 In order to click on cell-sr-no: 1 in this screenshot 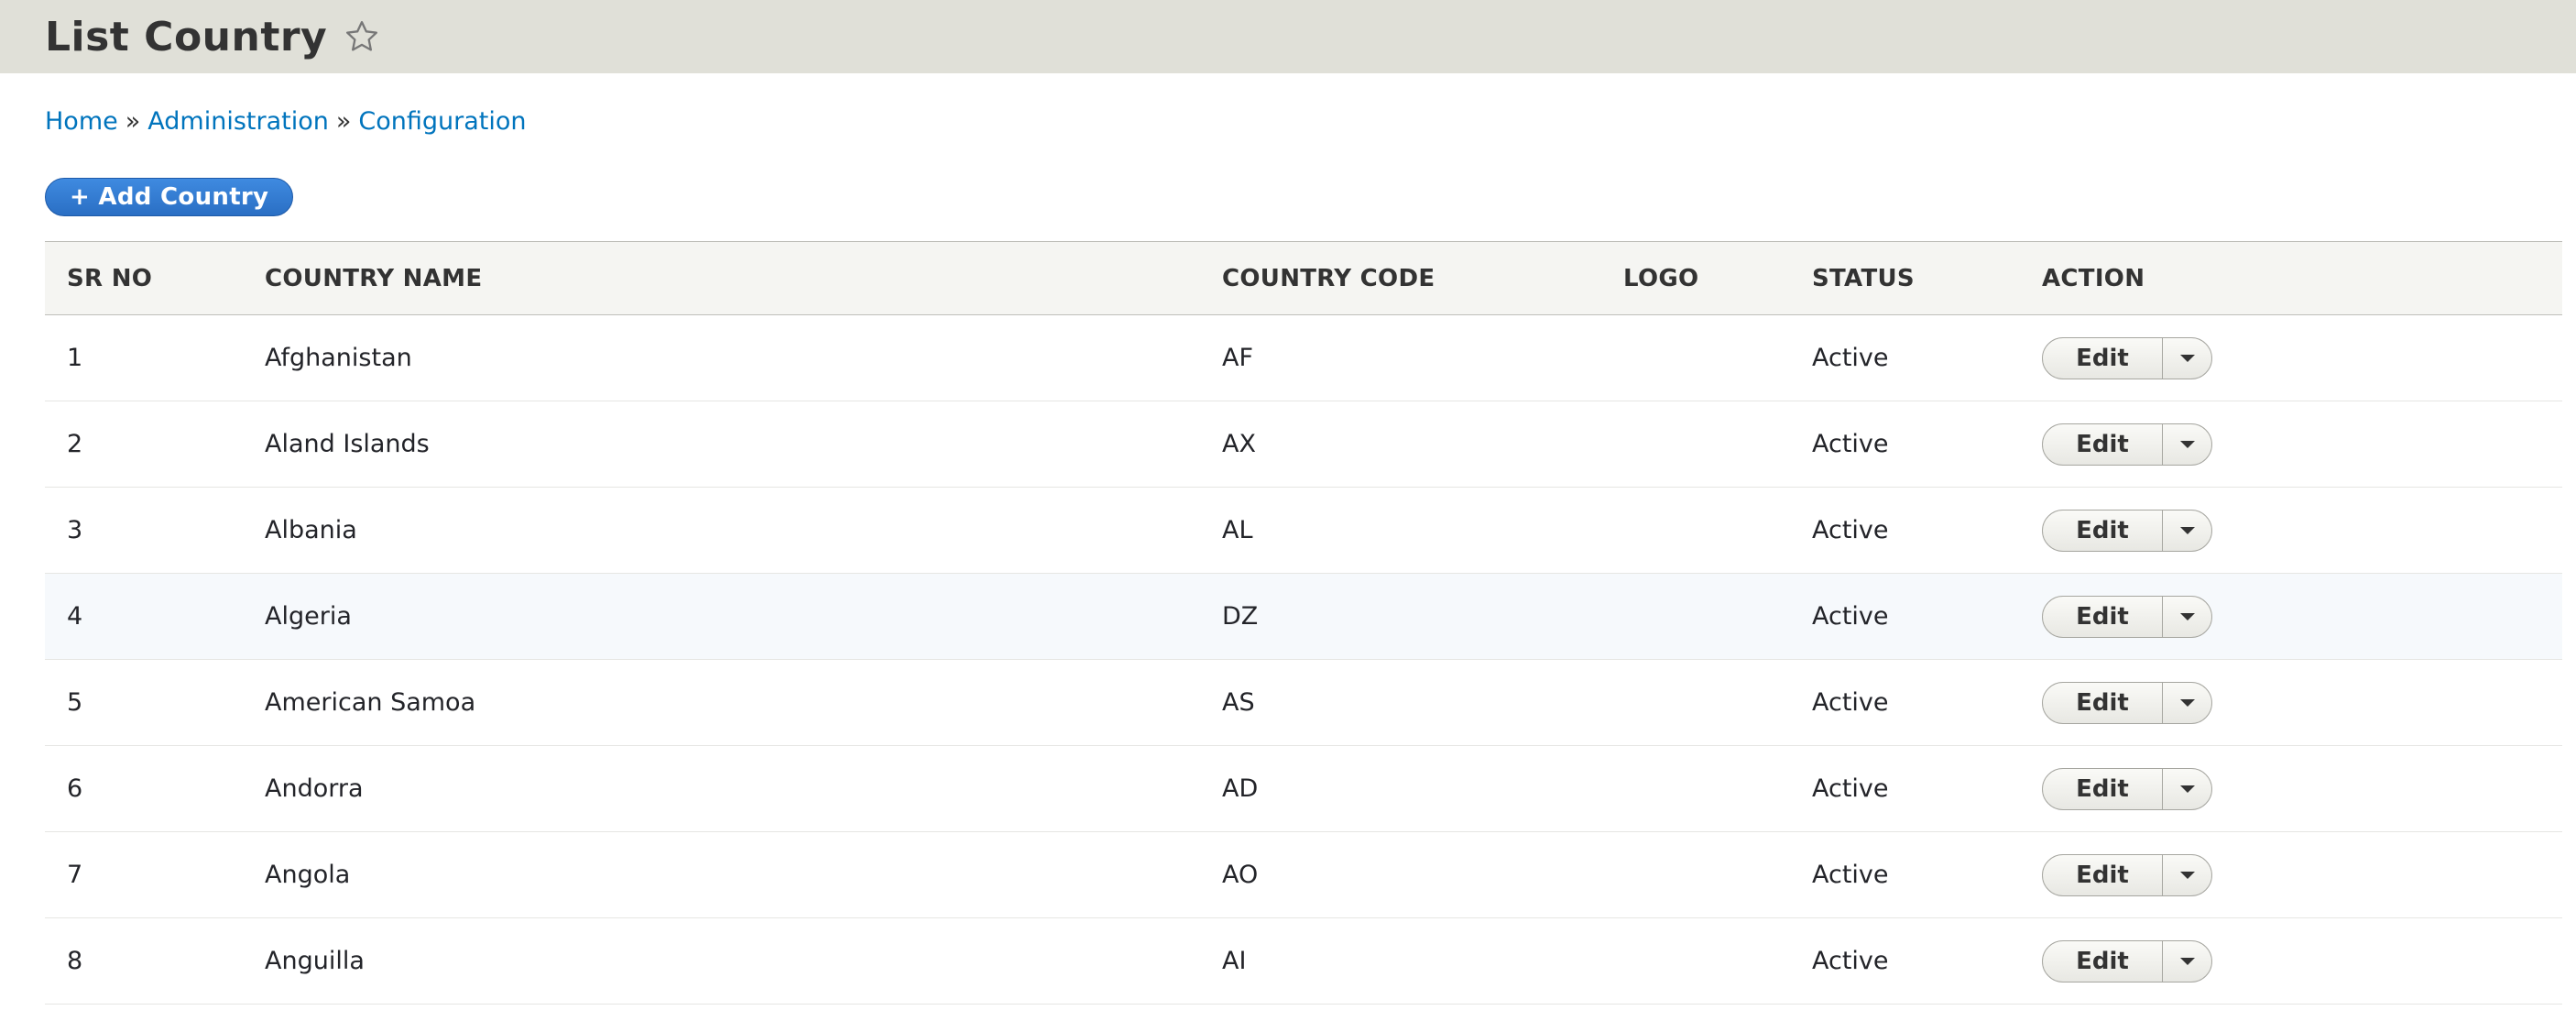, I will do `click(144, 358)`.